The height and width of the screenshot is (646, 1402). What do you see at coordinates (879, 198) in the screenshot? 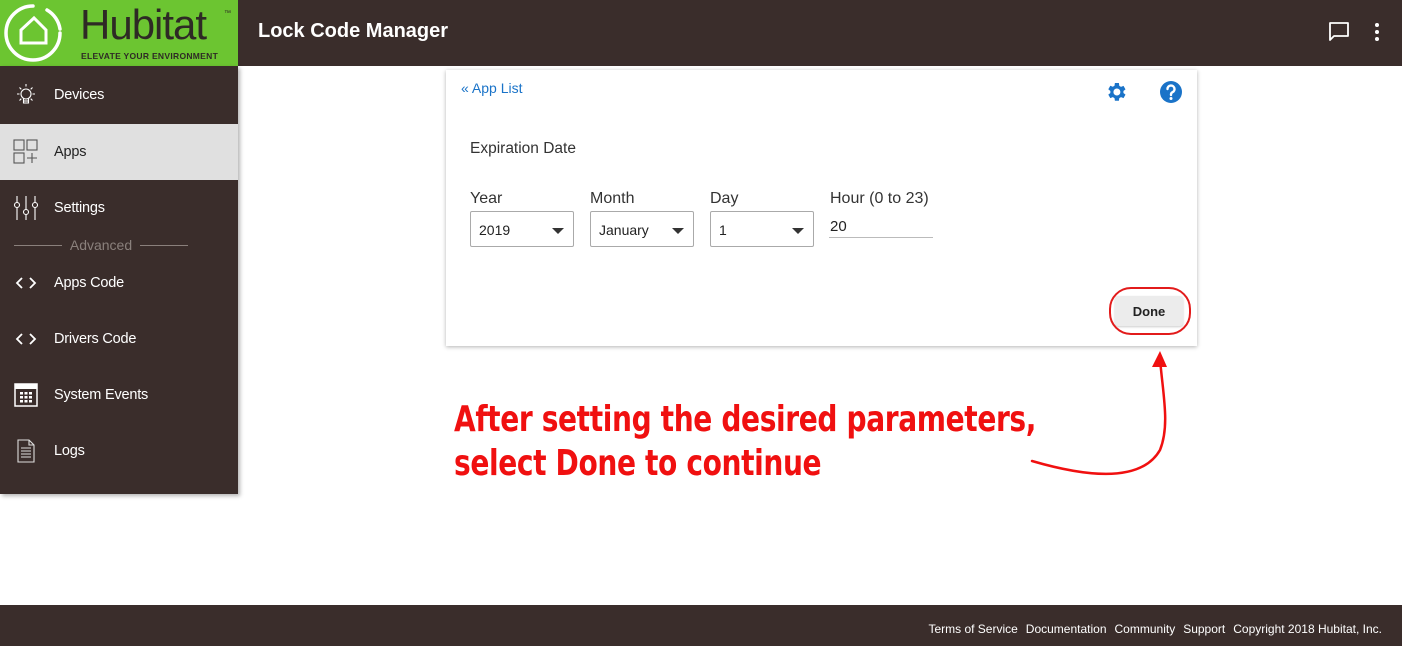
I see `hour-label: Hour (0 to 23)` at bounding box center [879, 198].